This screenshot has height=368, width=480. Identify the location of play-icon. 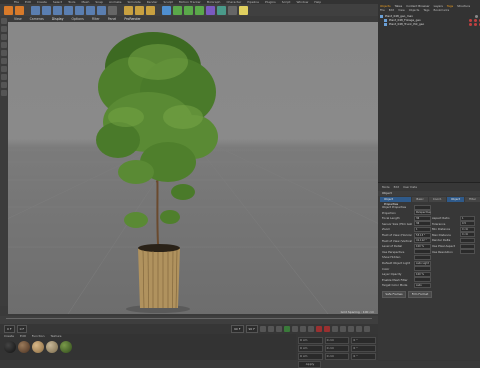
(287, 329).